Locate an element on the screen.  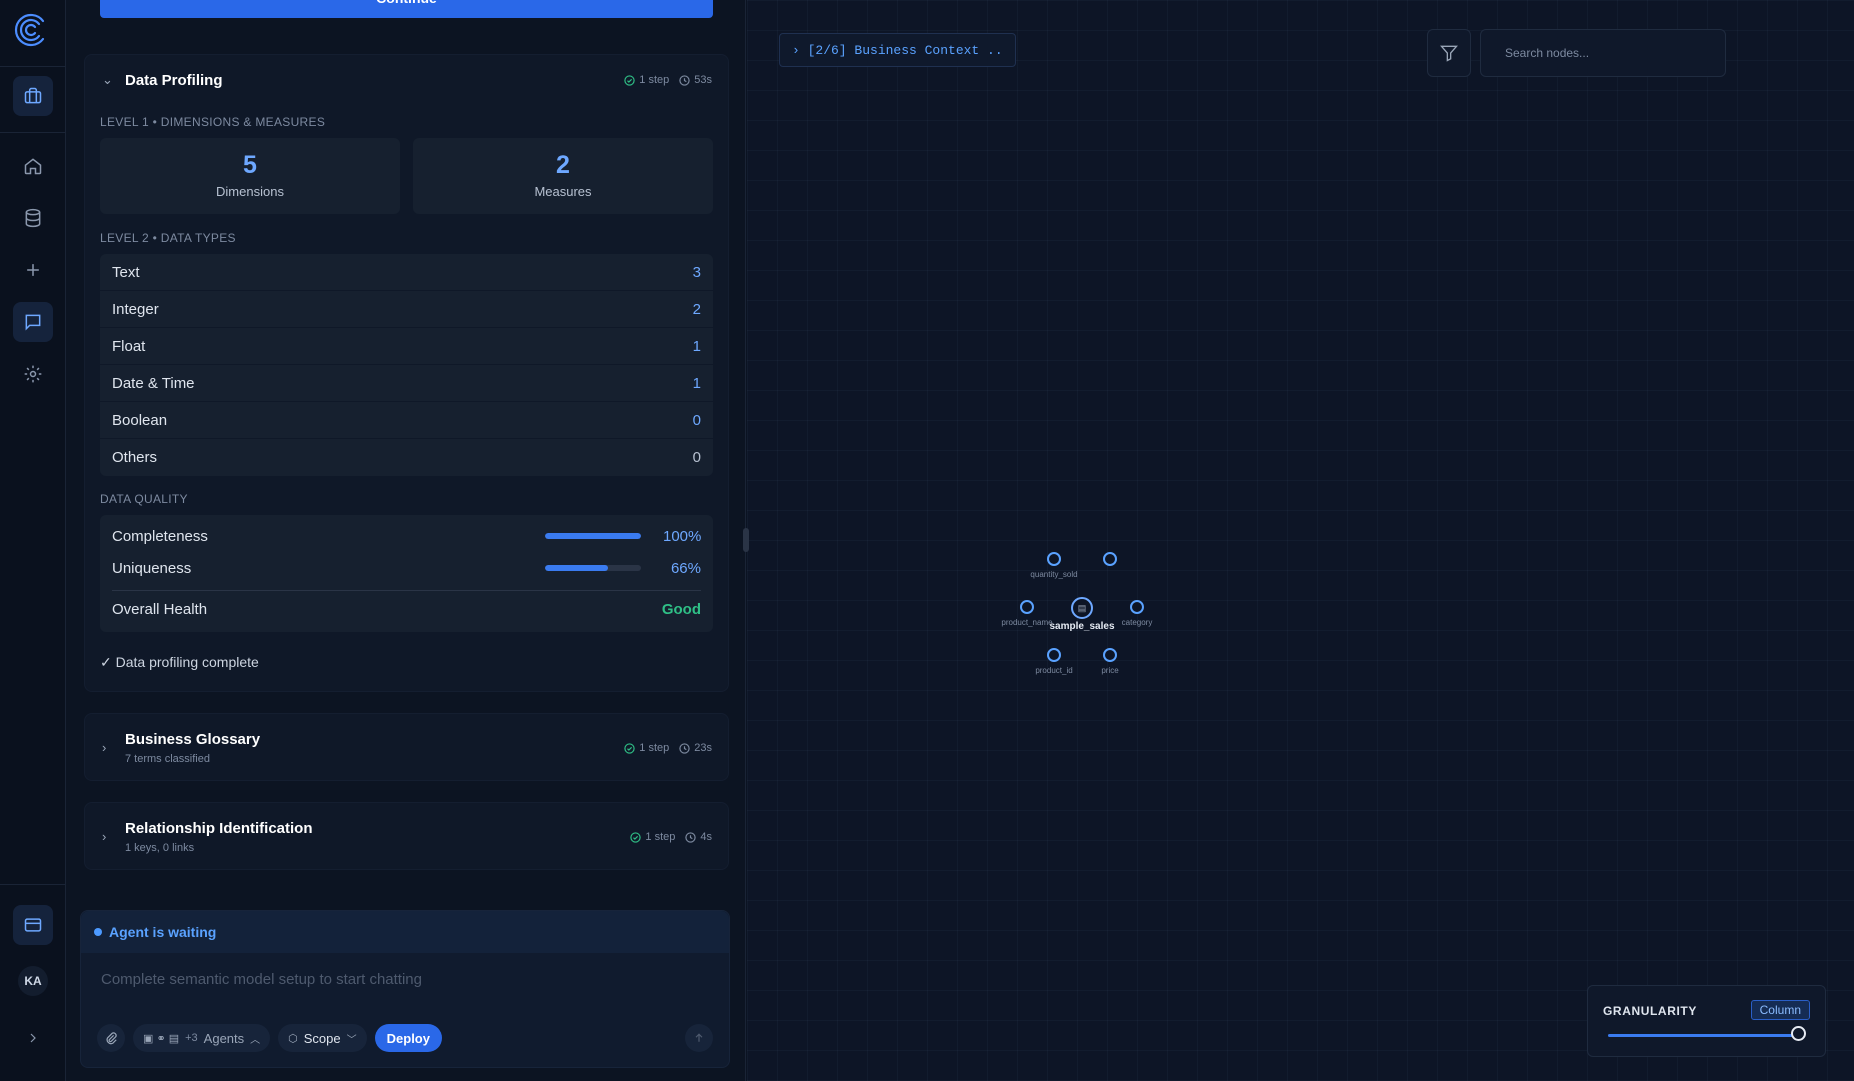
granularity-panel: GRANULARITY Column is located at coordinates (1706, 1021).